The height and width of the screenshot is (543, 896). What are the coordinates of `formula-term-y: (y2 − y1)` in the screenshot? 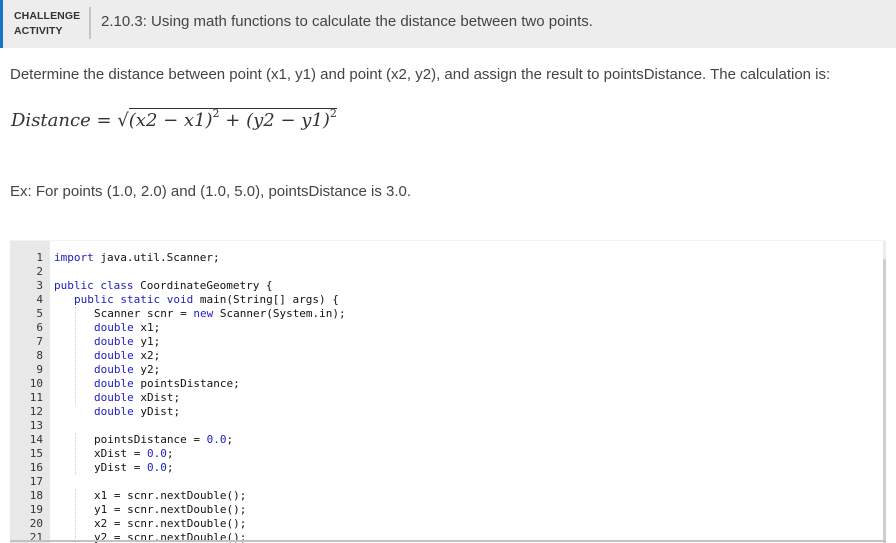 It's located at (288, 120).